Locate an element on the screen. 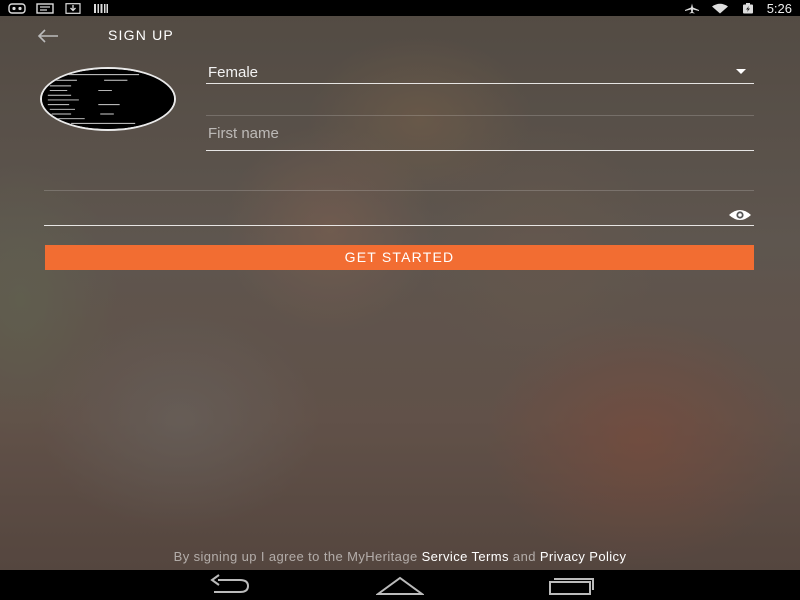  notification-message-icon is located at coordinates (45, 8).